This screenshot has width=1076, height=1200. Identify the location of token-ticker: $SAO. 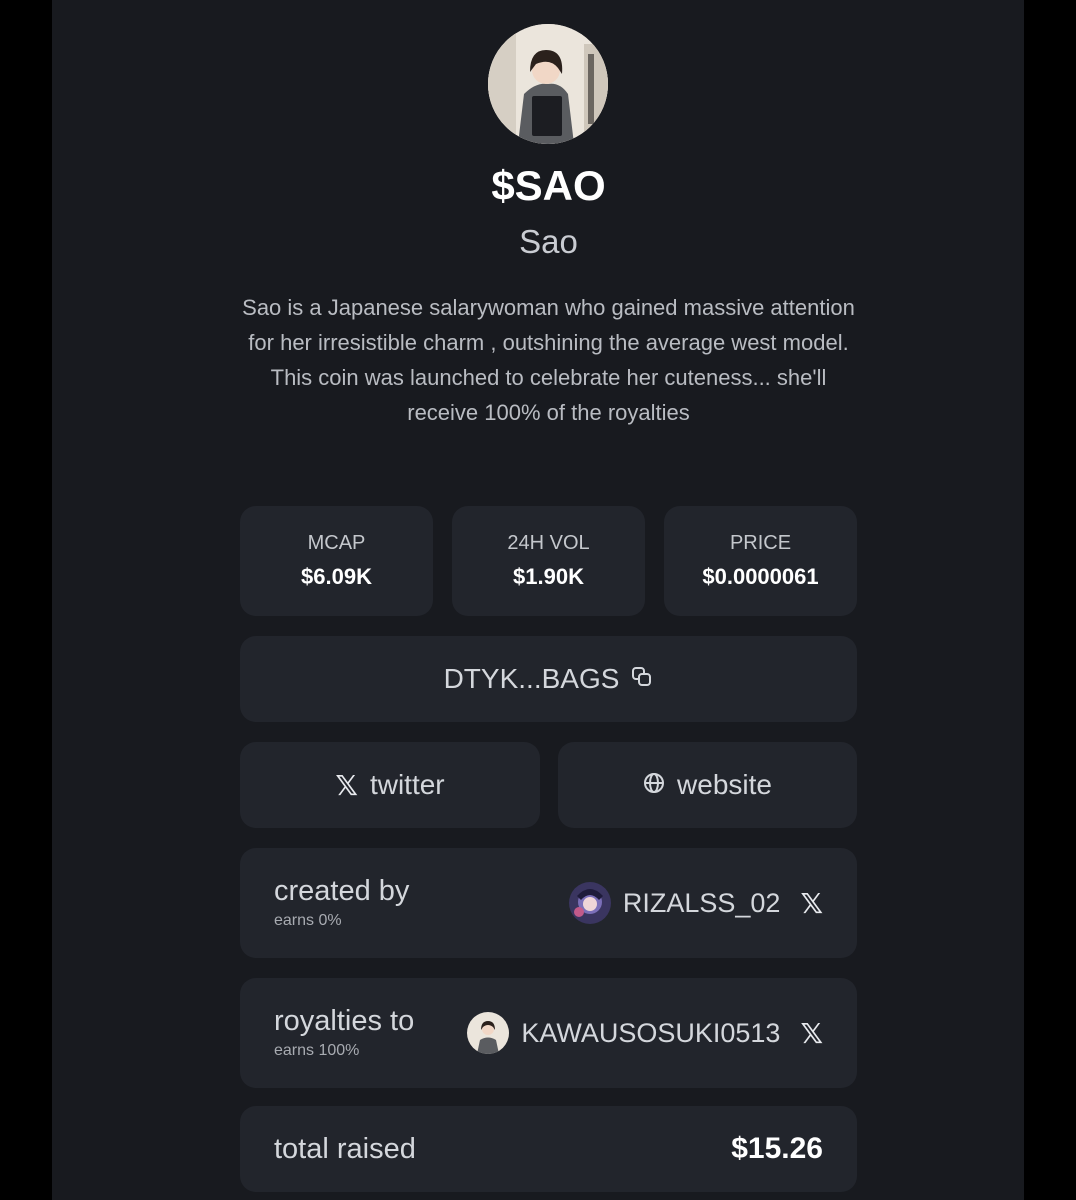
(548, 185).